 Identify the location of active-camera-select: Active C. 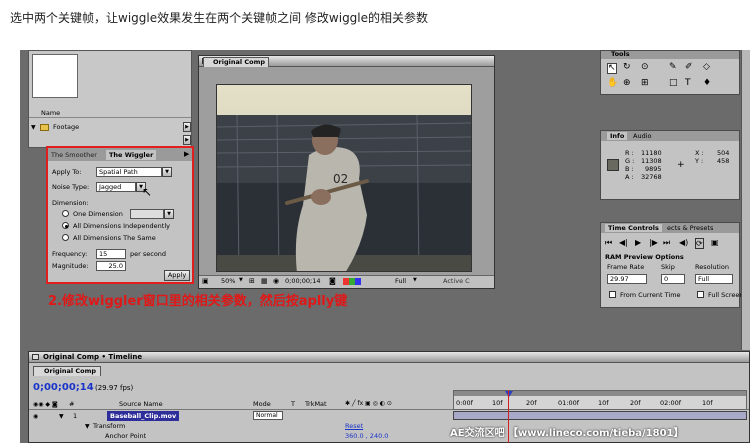
(456, 281).